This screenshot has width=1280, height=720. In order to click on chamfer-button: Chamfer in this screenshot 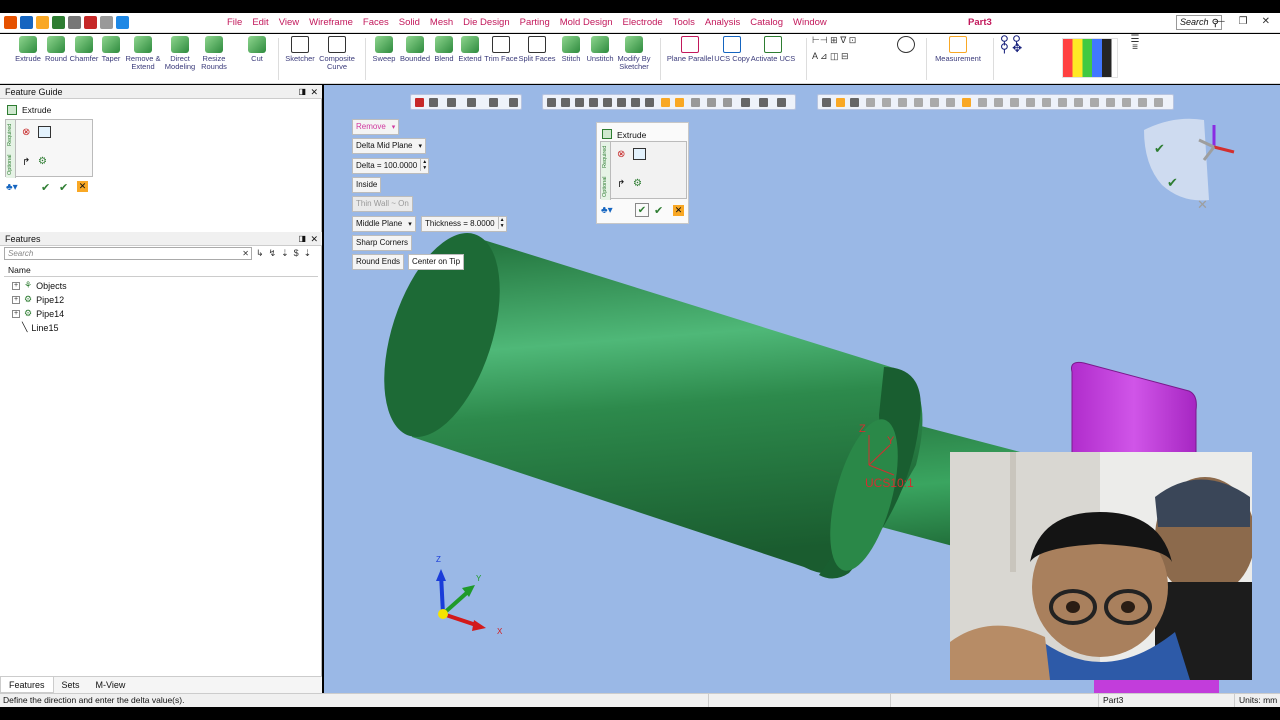, I will do `click(84, 49)`.